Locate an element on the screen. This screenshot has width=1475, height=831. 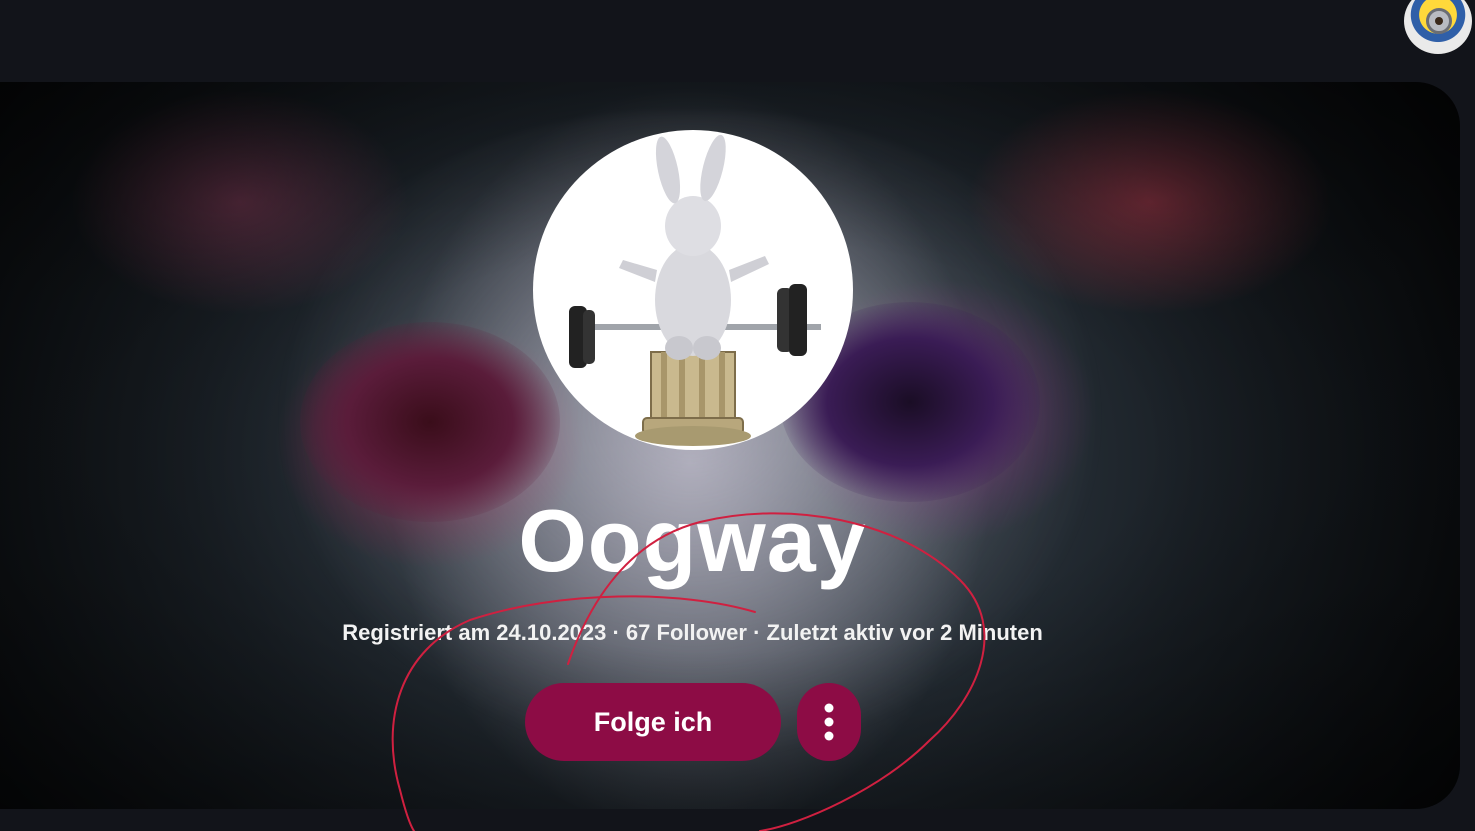
more-vertical-icon is located at coordinates (829, 722).